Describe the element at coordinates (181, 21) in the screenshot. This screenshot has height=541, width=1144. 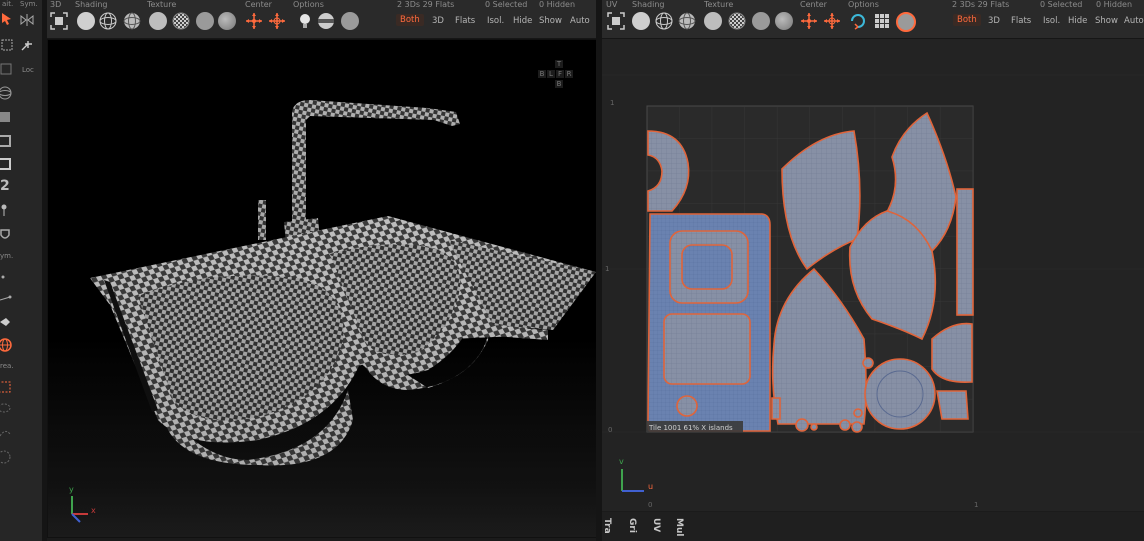
I see `checker-texture-icon` at that location.